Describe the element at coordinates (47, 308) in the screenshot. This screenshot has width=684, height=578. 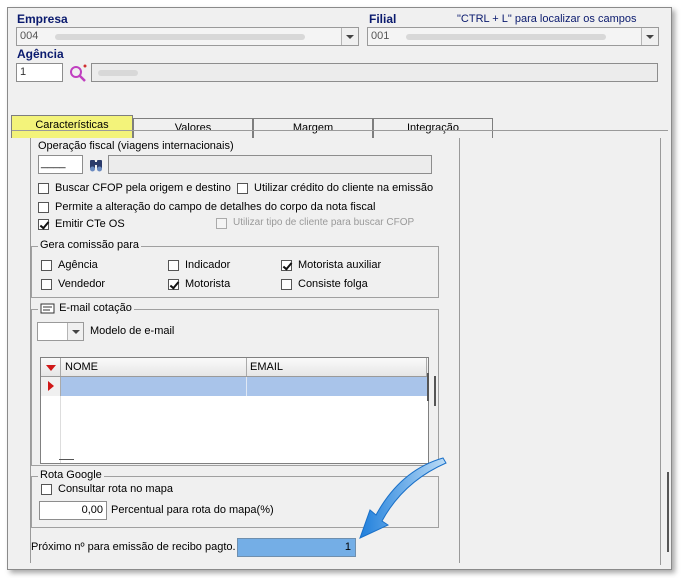
I see `envelope-icon` at that location.